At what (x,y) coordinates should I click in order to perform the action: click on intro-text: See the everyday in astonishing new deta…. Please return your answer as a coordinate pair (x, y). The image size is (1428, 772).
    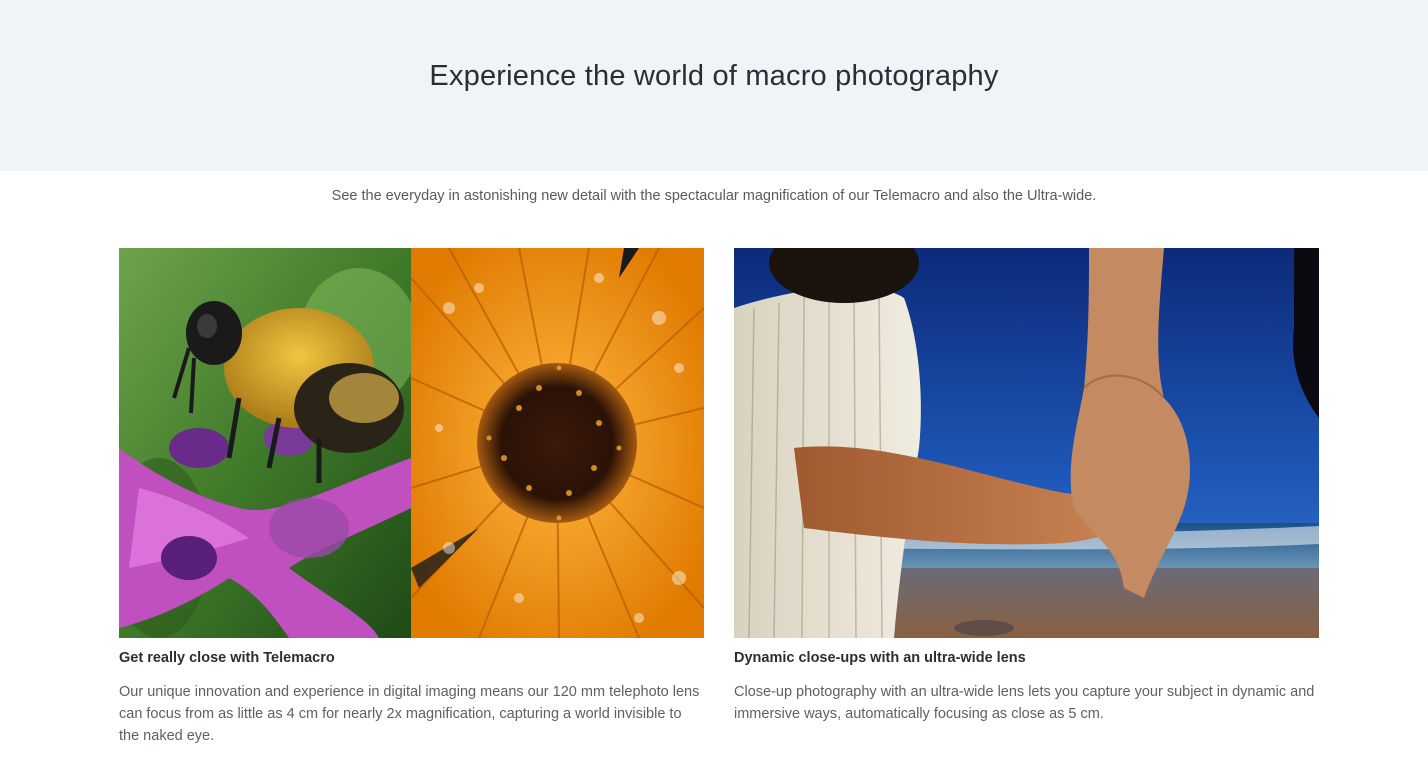
    Looking at the image, I should click on (714, 196).